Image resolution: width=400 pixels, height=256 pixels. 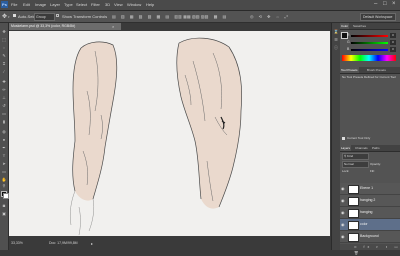 I want to click on lasso-tool: ◌, so click(x=4, y=47).